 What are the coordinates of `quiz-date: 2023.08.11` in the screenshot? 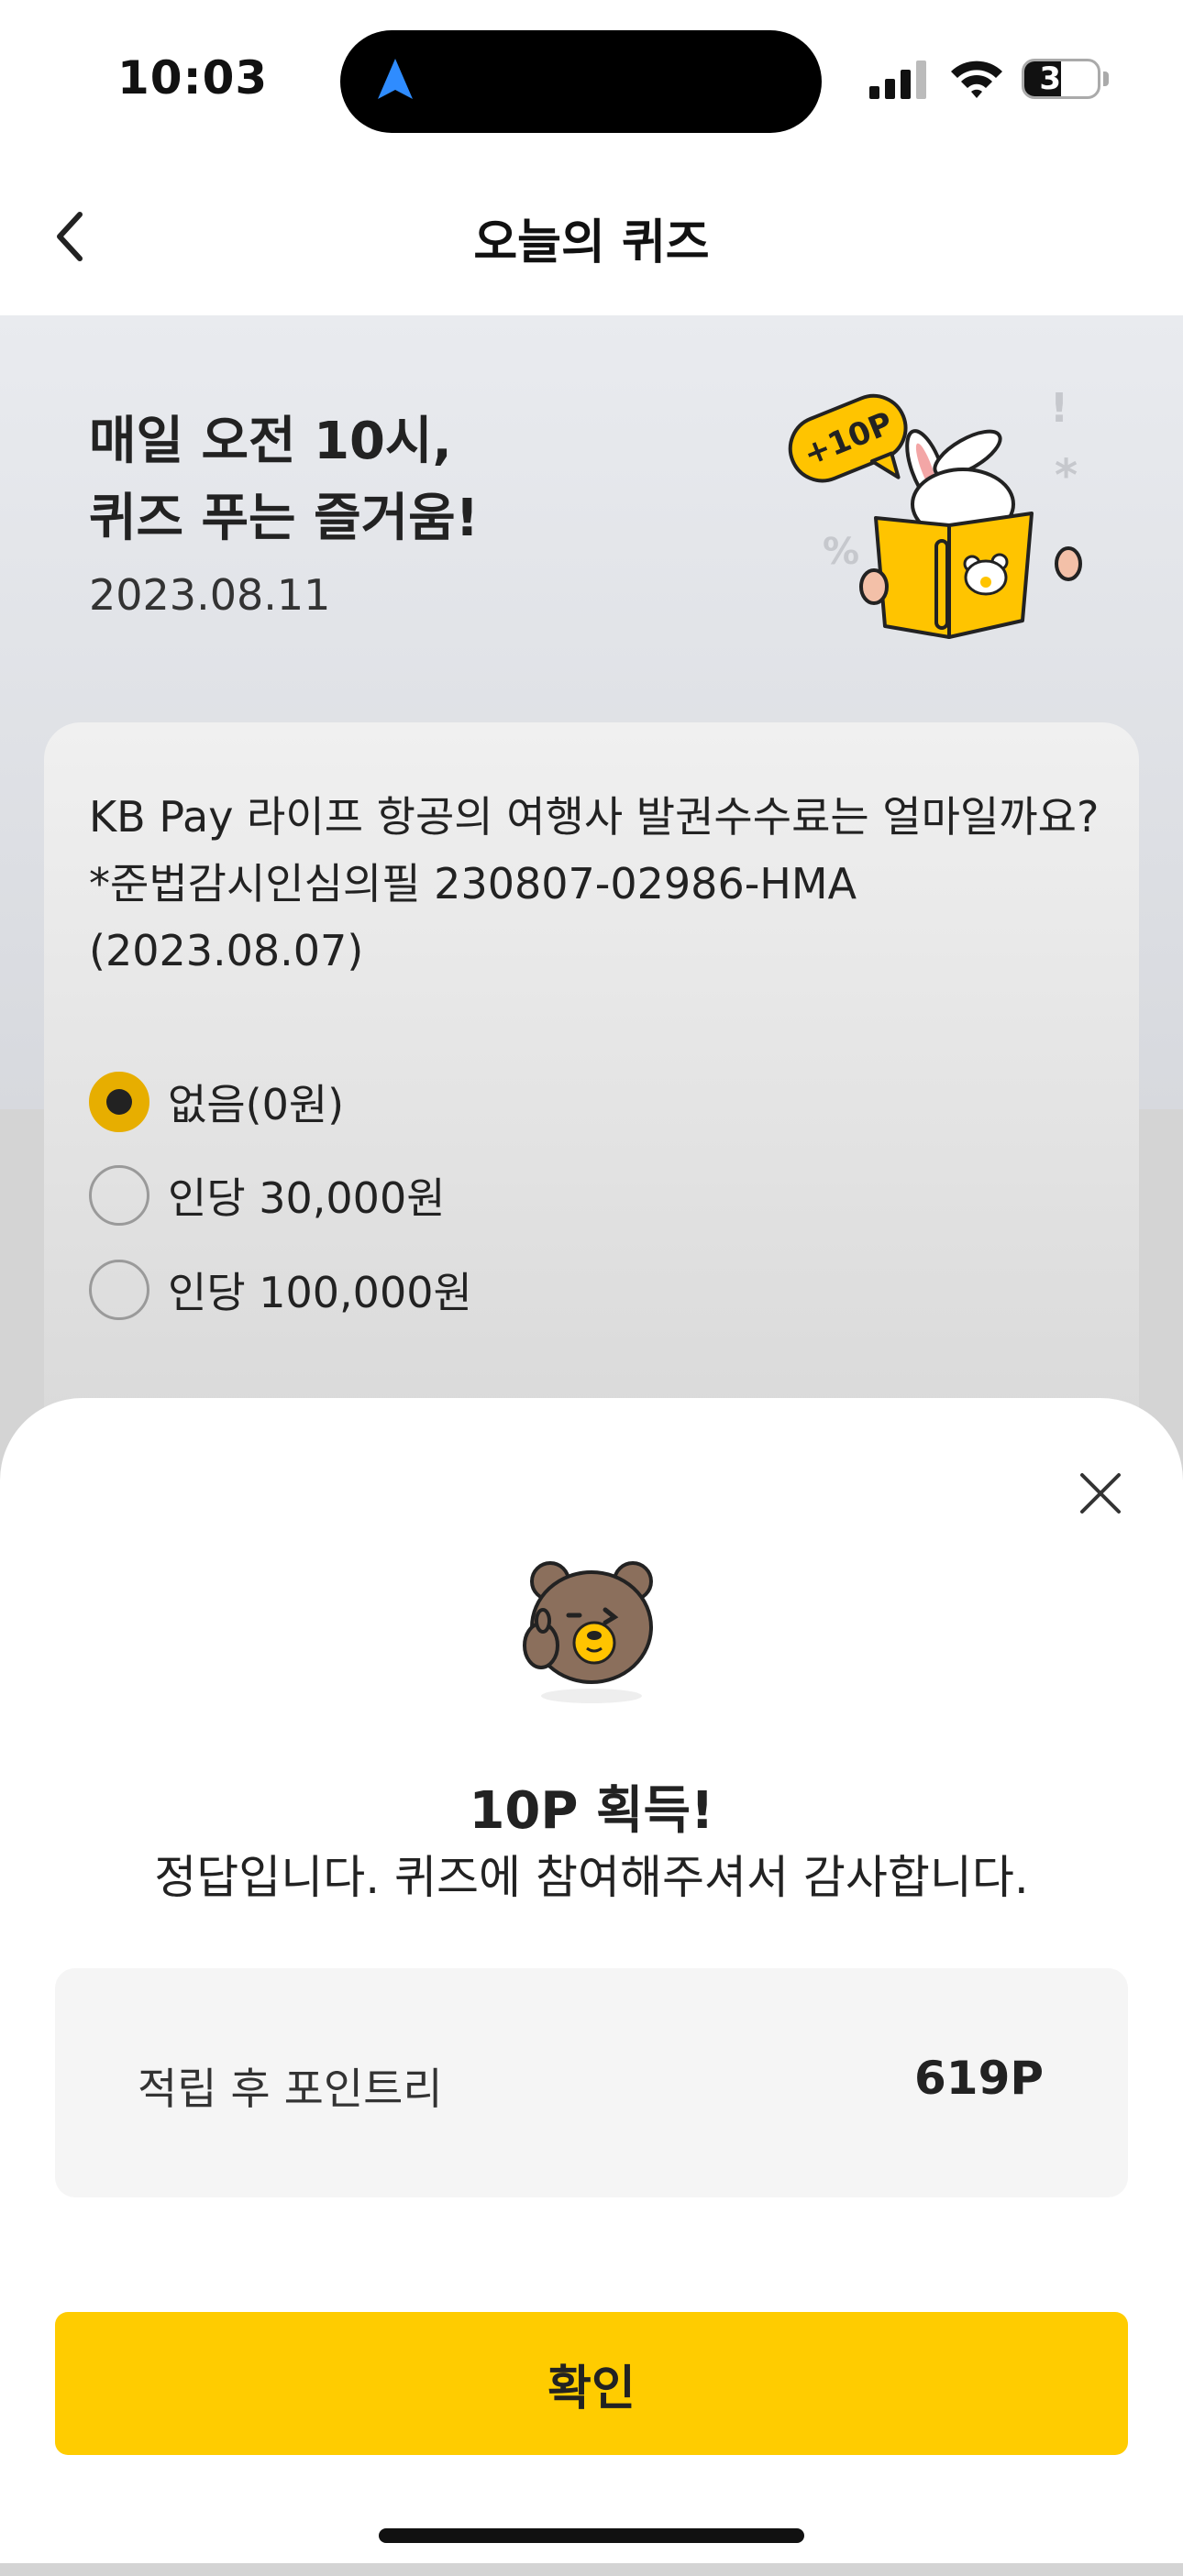 It's located at (210, 595).